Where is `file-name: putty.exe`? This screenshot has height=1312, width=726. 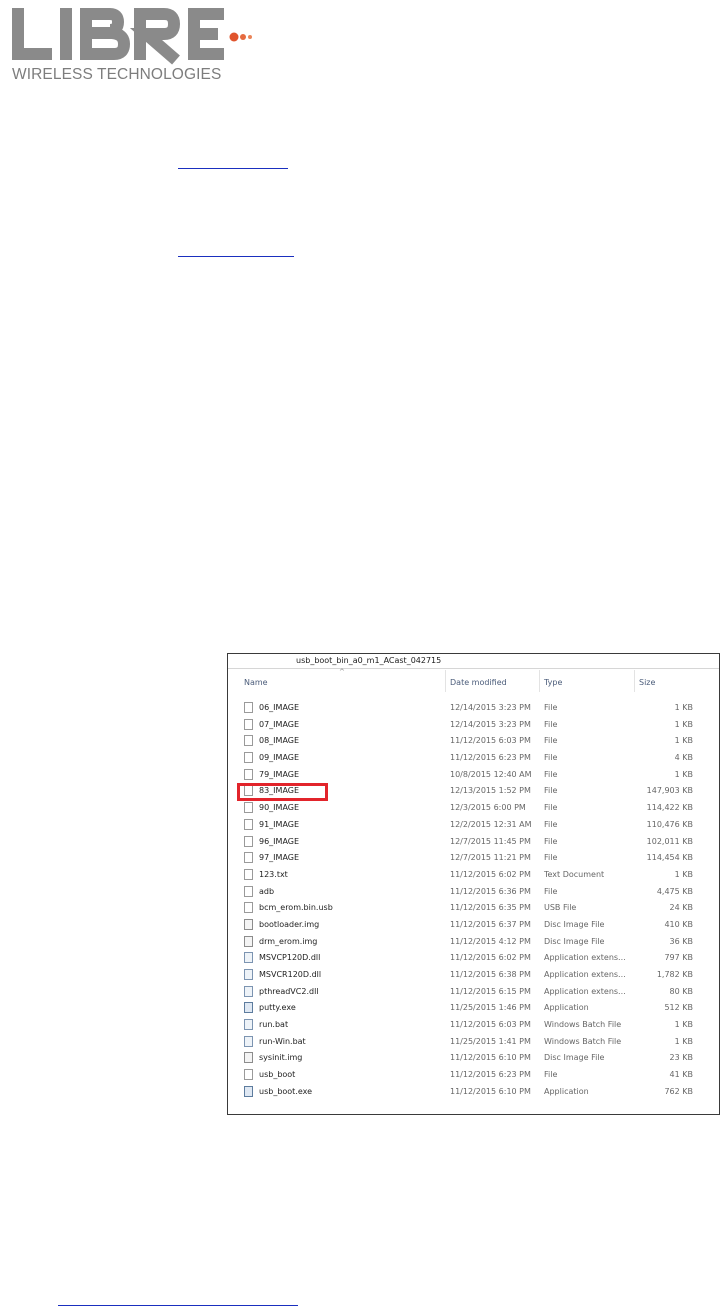
file-name: putty.exe is located at coordinates (277, 1008).